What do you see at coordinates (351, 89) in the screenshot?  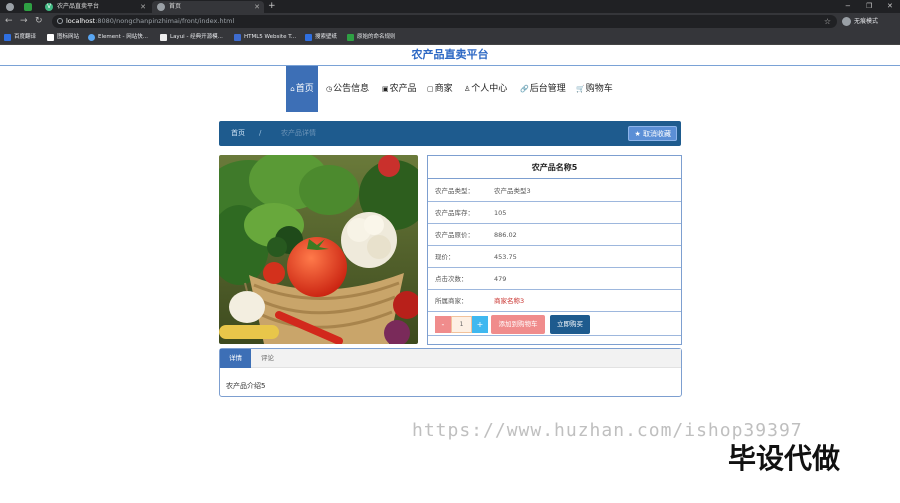 I see `nav-label: 公告信息` at bounding box center [351, 89].